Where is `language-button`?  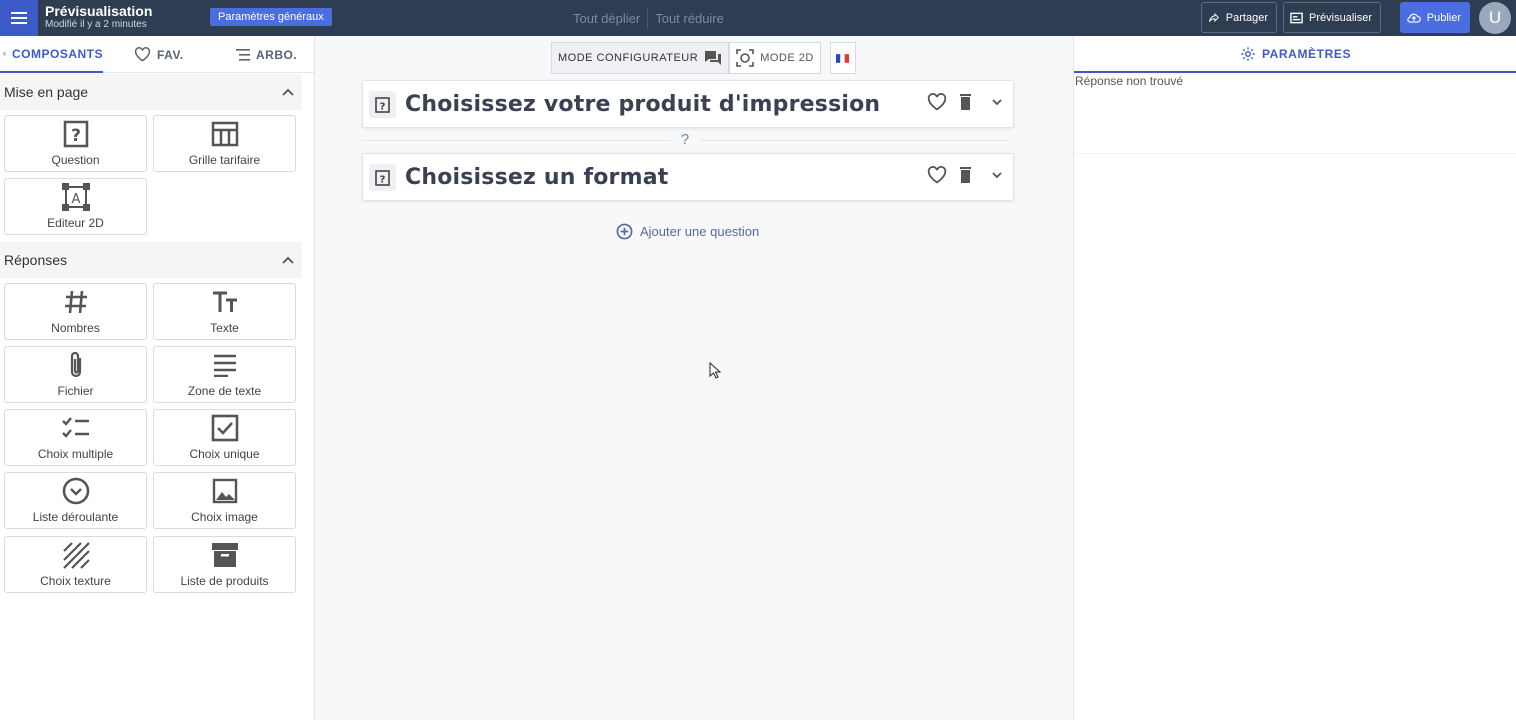
language-button is located at coordinates (842, 58).